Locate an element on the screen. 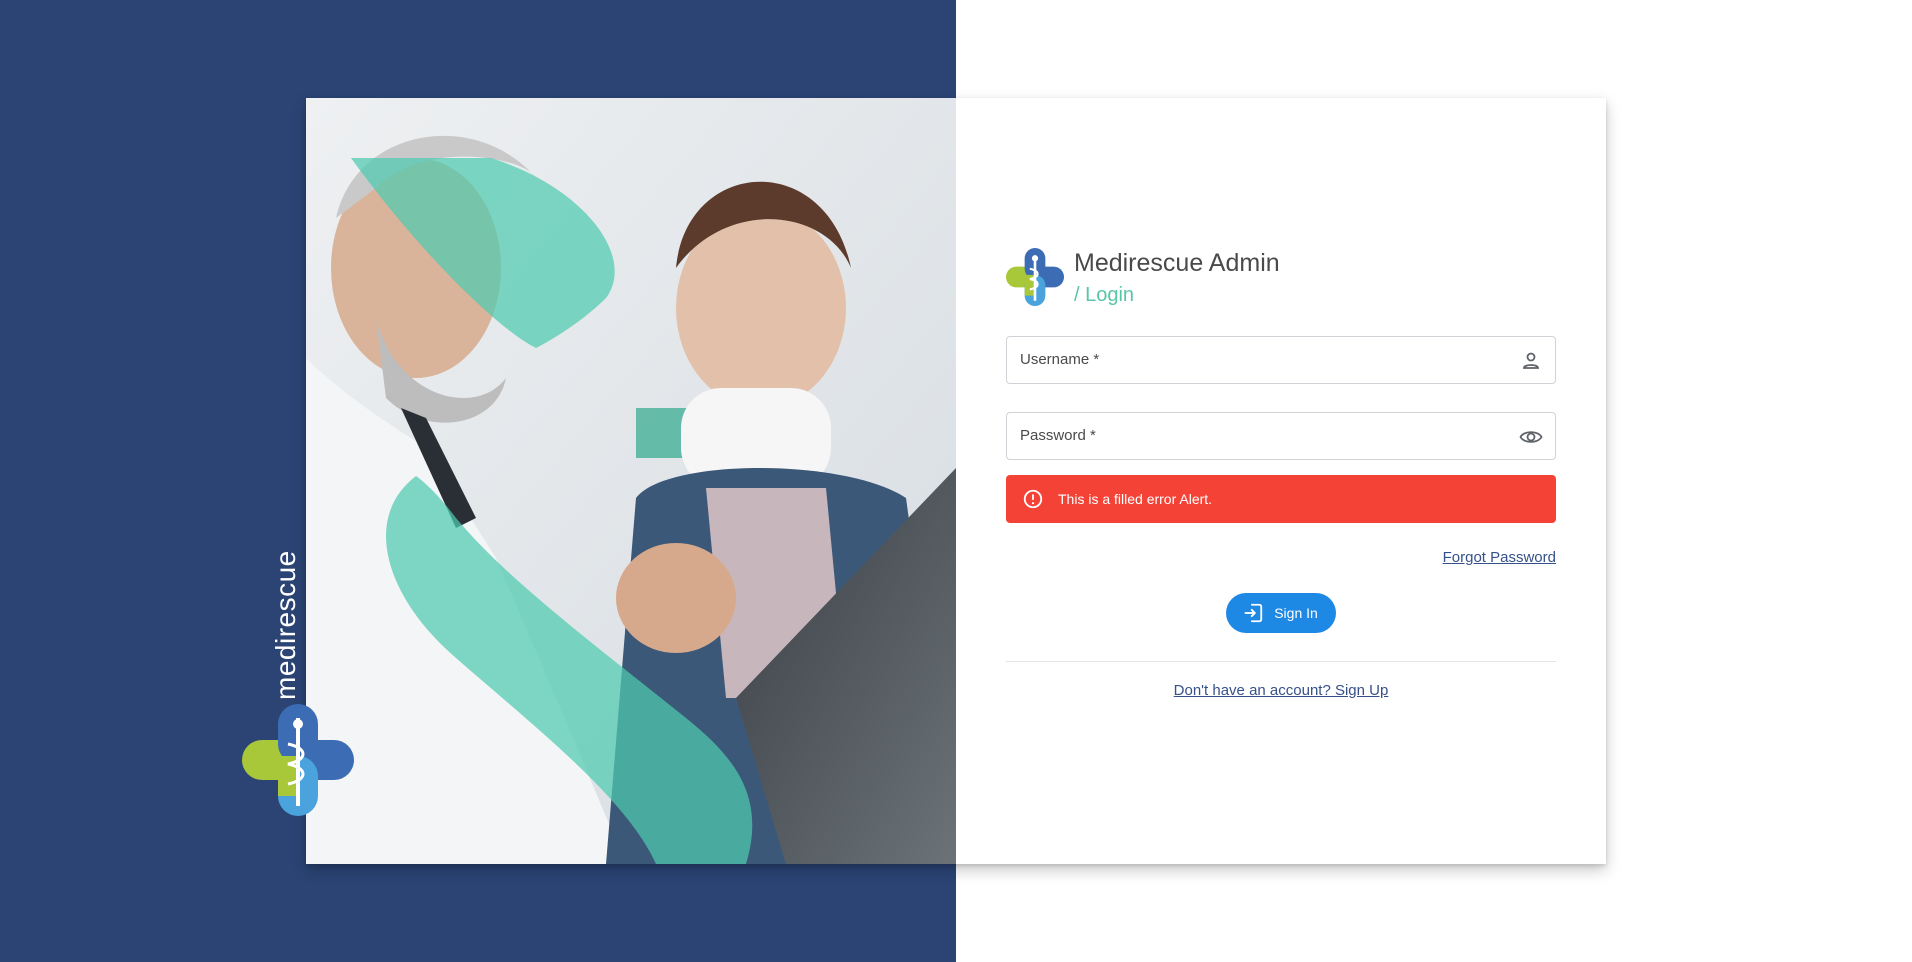  app-title: Medirescue Admin is located at coordinates (1177, 263).